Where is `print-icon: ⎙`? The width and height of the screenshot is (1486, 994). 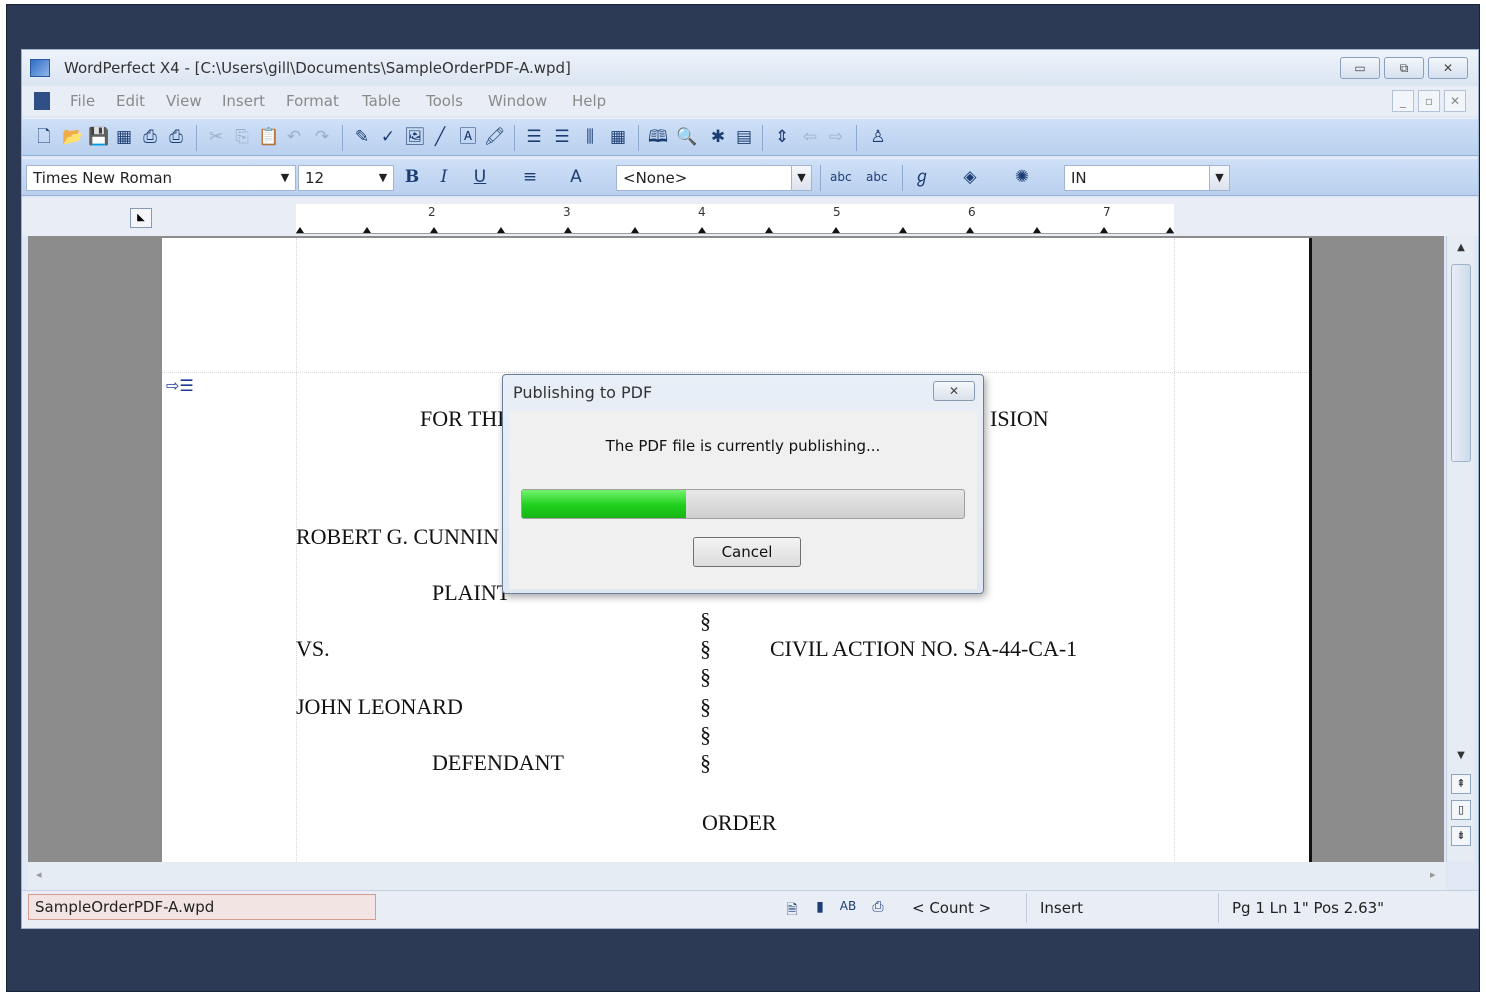
print-icon: ⎙ is located at coordinates (176, 137).